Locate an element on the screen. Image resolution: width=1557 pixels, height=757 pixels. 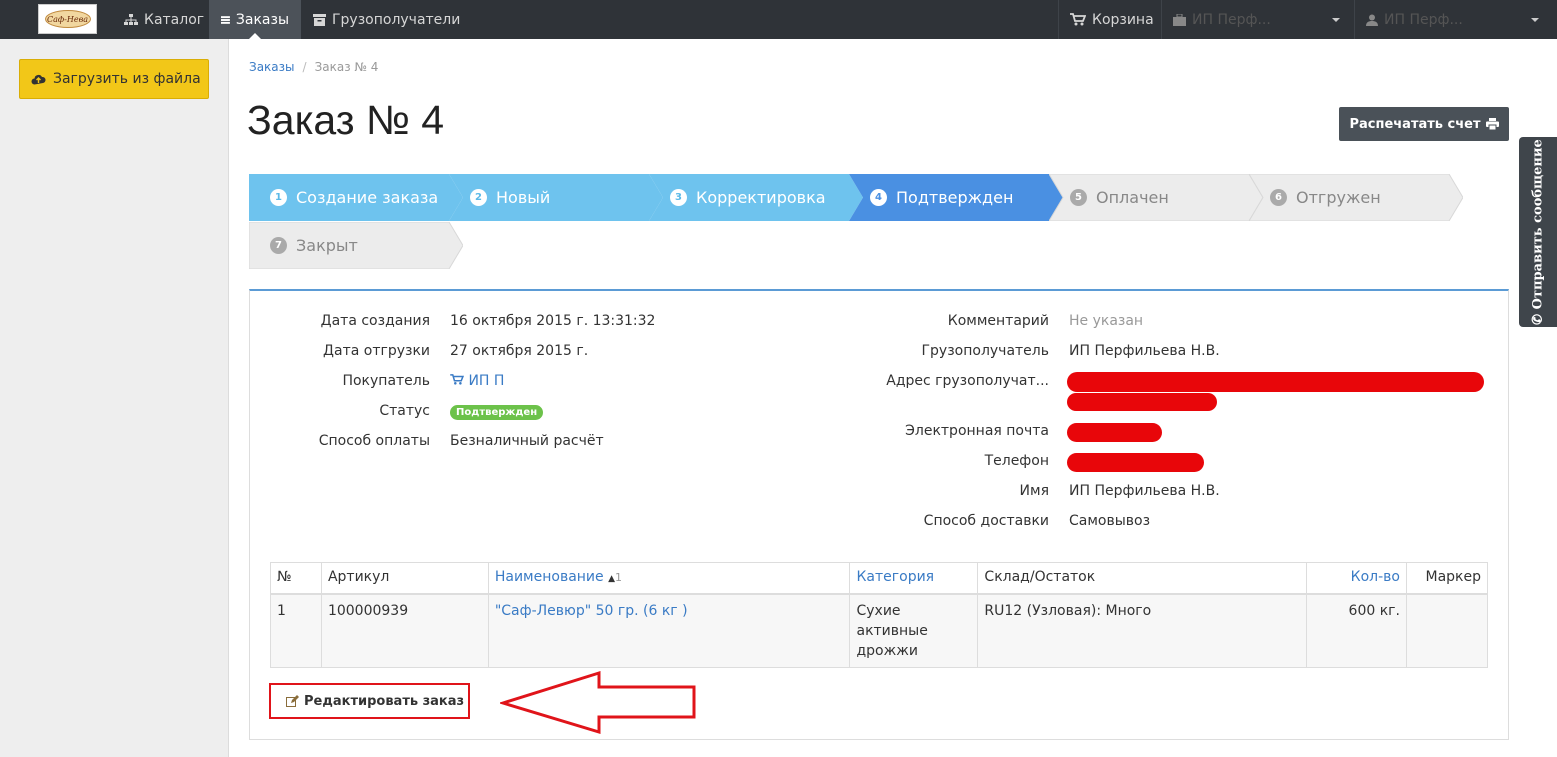
step-5: 5 Оплачен is located at coordinates (1156, 197).